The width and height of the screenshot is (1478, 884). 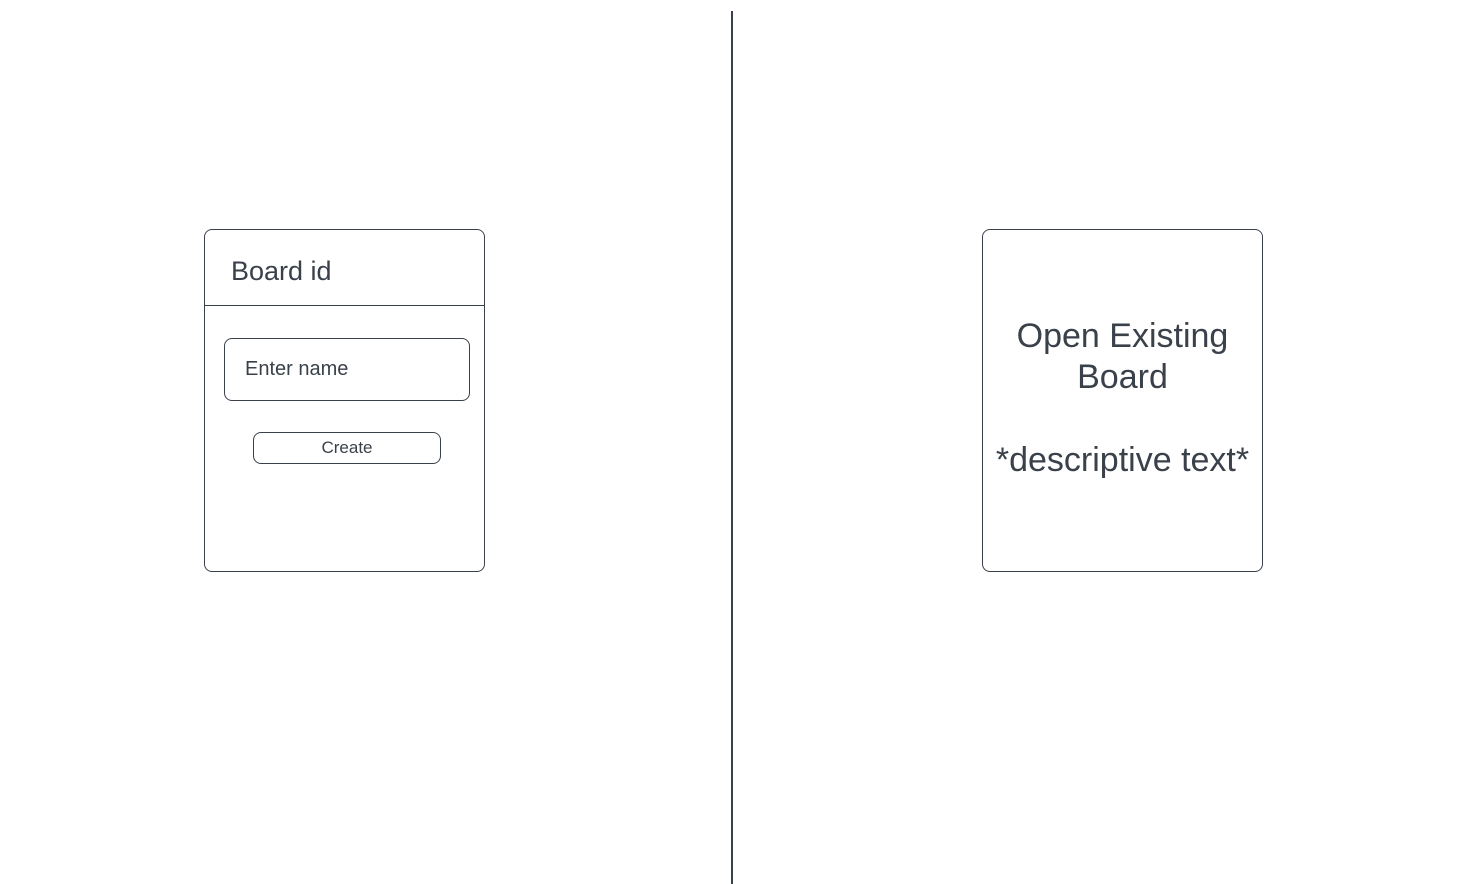 What do you see at coordinates (344, 268) in the screenshot?
I see `create-board-card-header: Board id` at bounding box center [344, 268].